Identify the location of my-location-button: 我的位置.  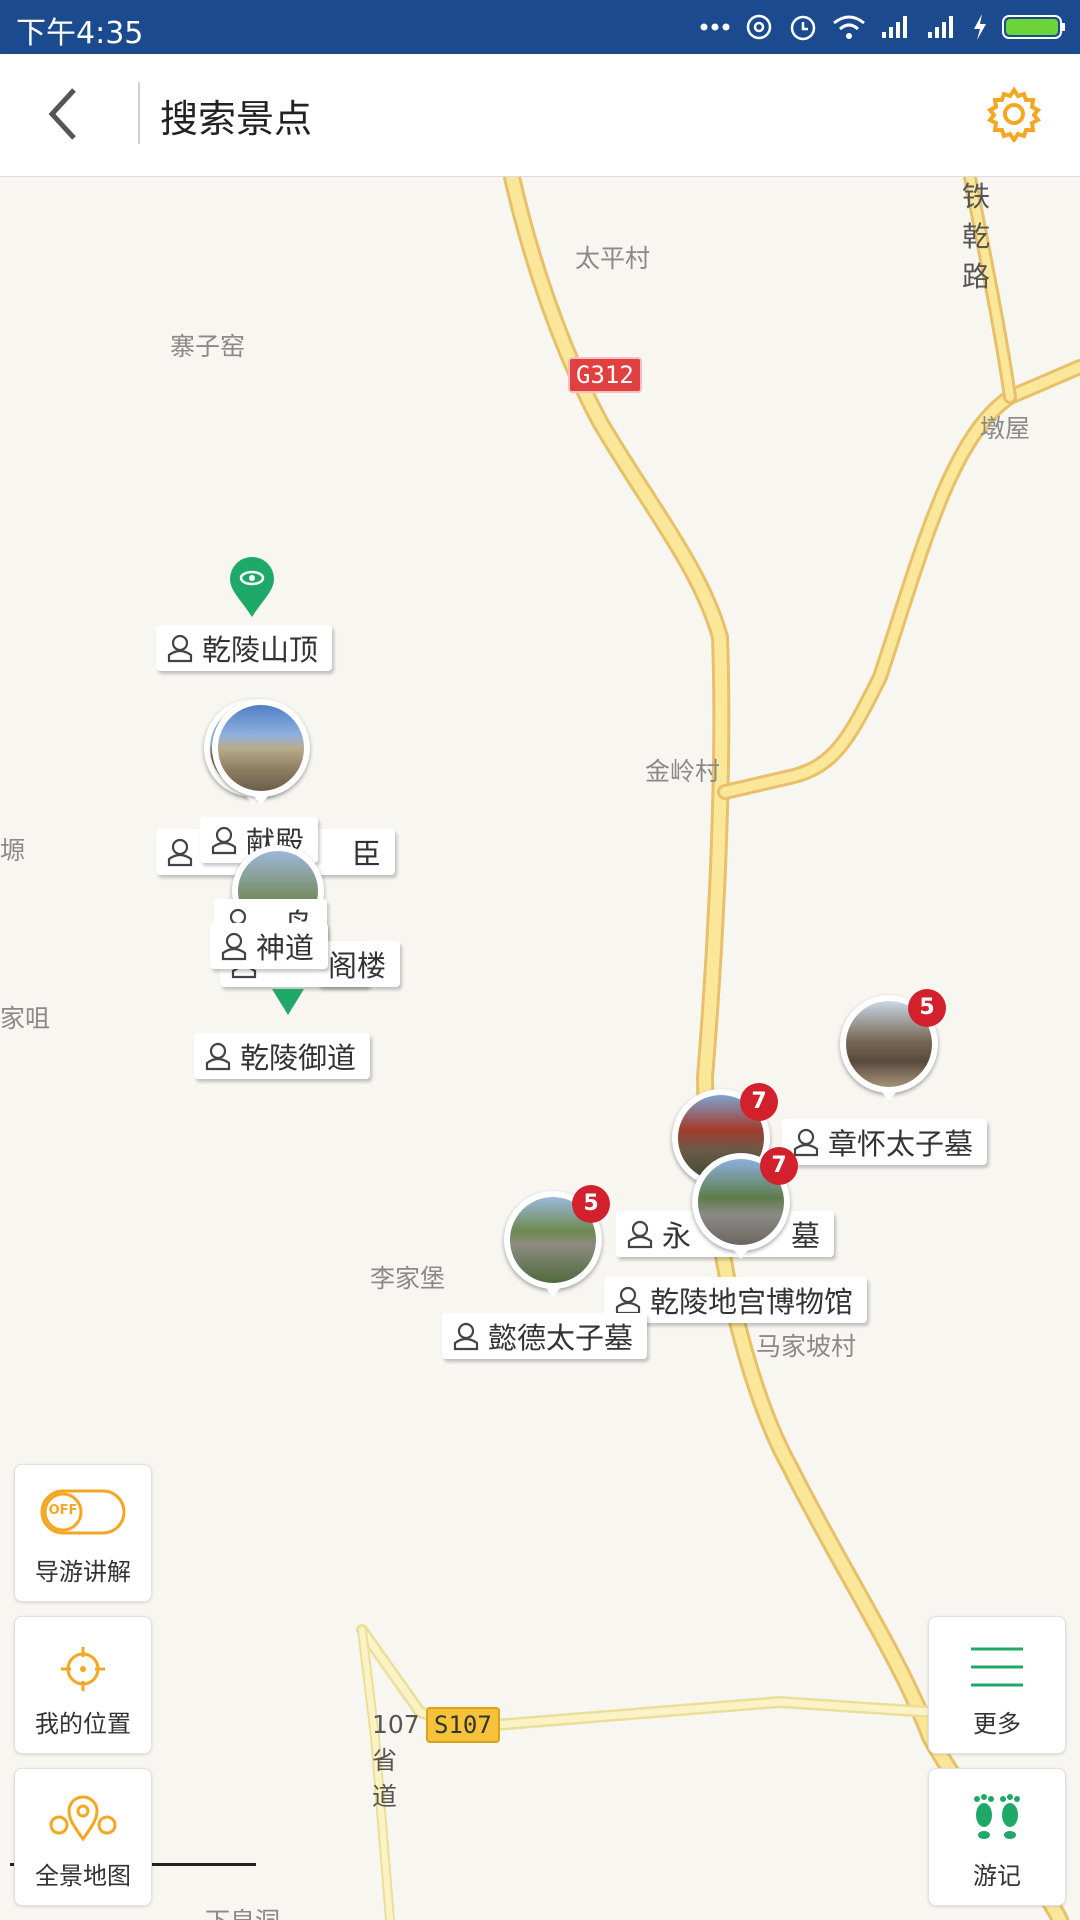
(83, 1685).